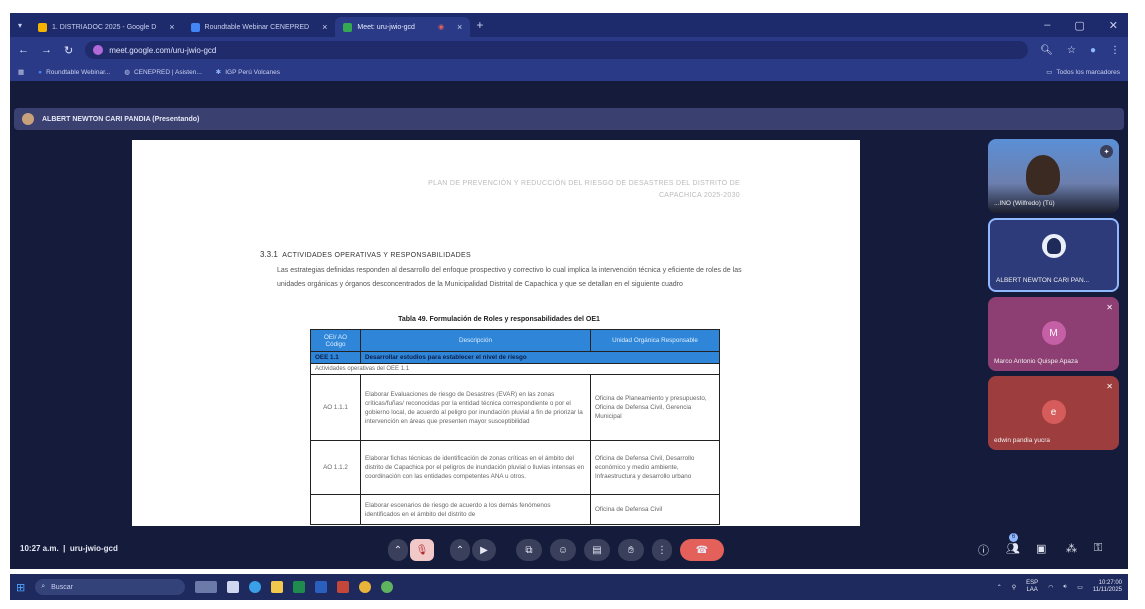 The height and width of the screenshot is (609, 1145). What do you see at coordinates (1065, 587) in the screenshot?
I see `volume-icon: 🔉︎` at bounding box center [1065, 587].